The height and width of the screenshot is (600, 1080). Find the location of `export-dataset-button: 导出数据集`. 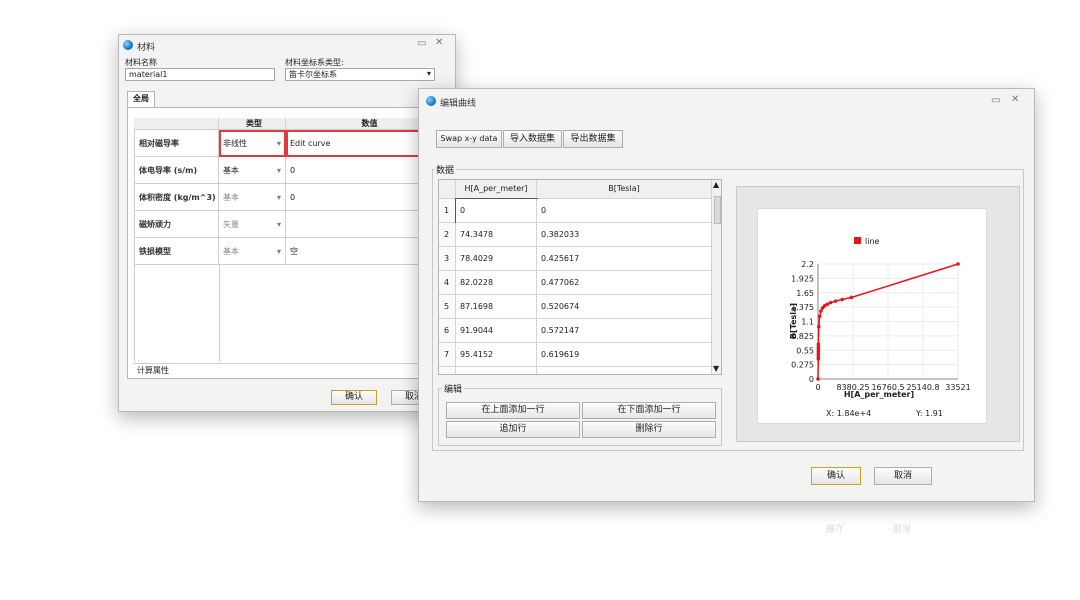

export-dataset-button: 导出数据集 is located at coordinates (593, 139).